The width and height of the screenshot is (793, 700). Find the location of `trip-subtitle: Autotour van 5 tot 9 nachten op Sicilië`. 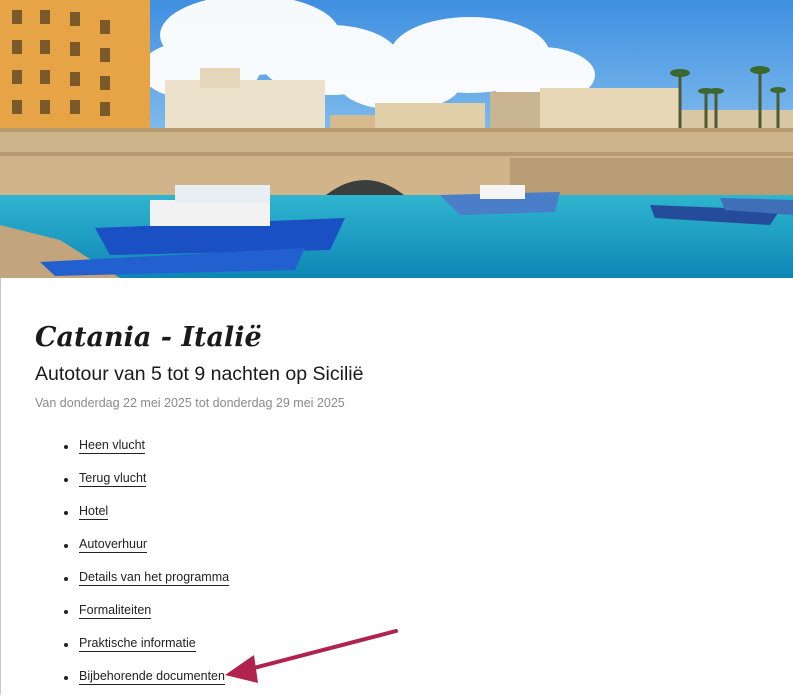

trip-subtitle: Autotour van 5 tot 9 nachten op Sicilië is located at coordinates (199, 374).